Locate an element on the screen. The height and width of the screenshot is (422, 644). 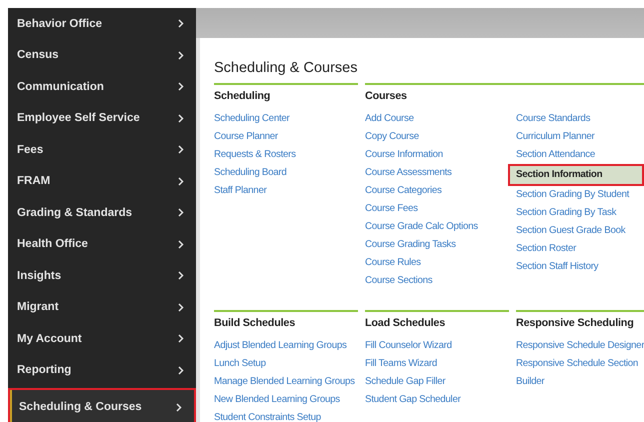
menu-link: Section Grading By Student is located at coordinates (580, 195).